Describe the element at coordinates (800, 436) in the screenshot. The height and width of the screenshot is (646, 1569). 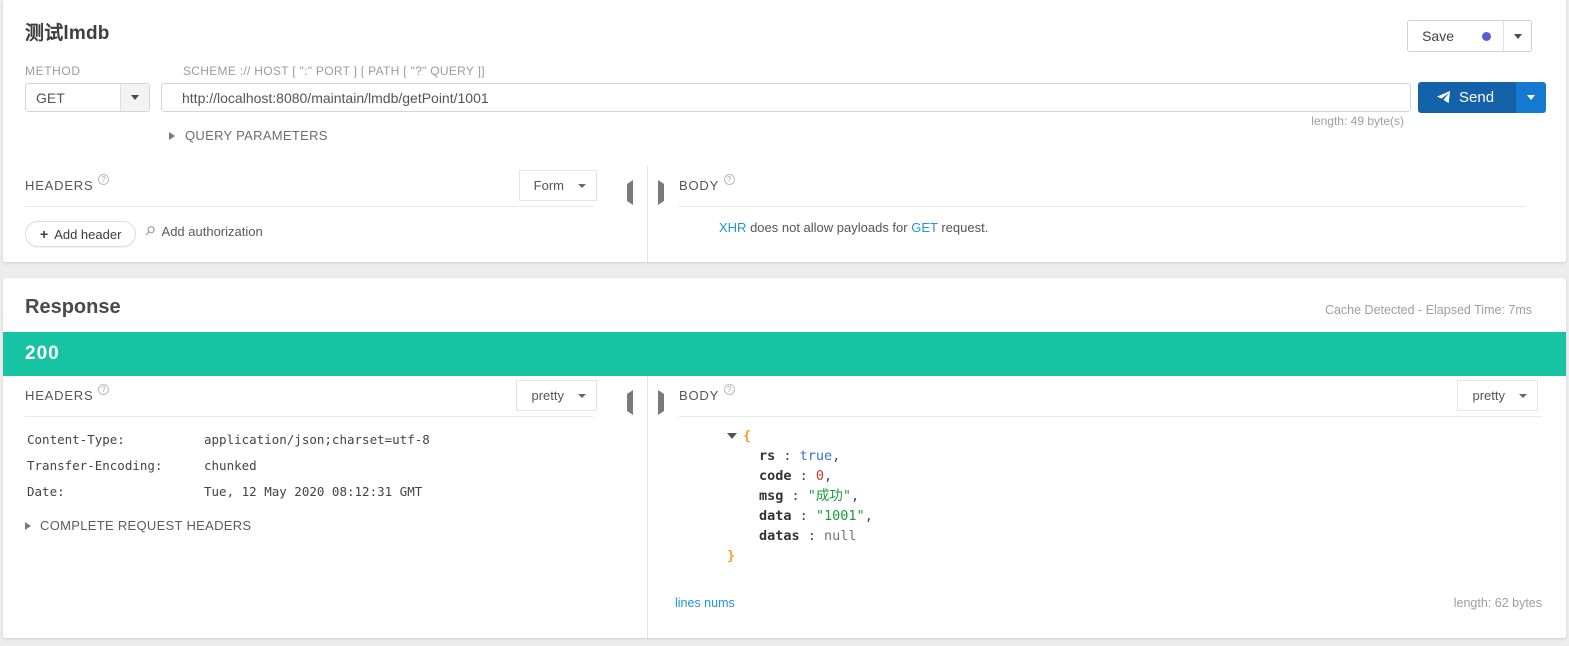
I see `json-root-open: {` at that location.